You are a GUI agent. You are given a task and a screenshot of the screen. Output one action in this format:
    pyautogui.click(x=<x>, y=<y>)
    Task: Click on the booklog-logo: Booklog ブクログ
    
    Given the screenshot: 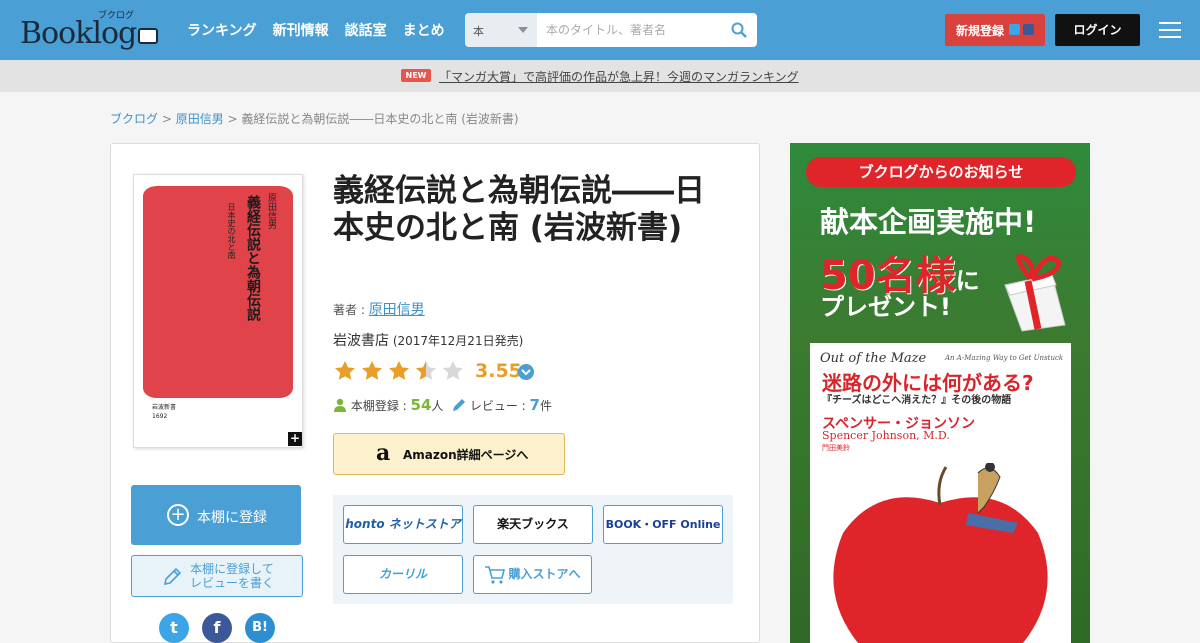 What is the action you would take?
    pyautogui.click(x=90, y=30)
    